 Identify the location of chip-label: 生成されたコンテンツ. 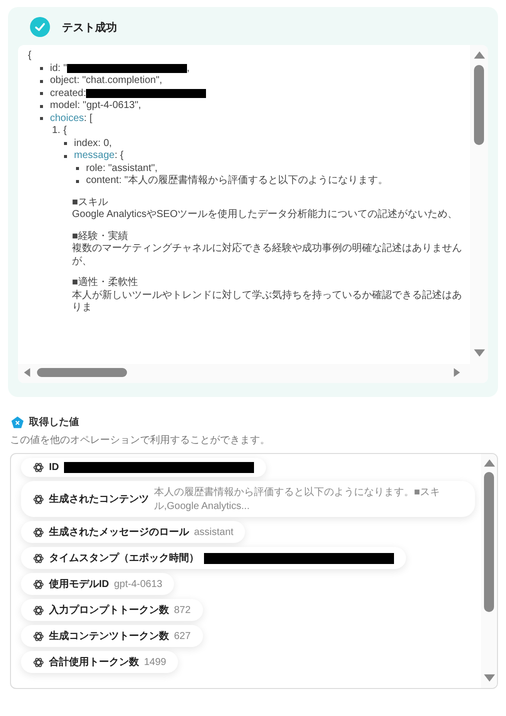
(99, 499).